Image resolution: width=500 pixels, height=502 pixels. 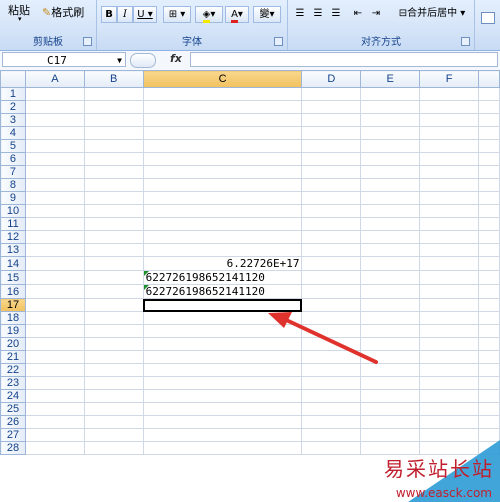 I want to click on font-launcher-icon, so click(x=278, y=41).